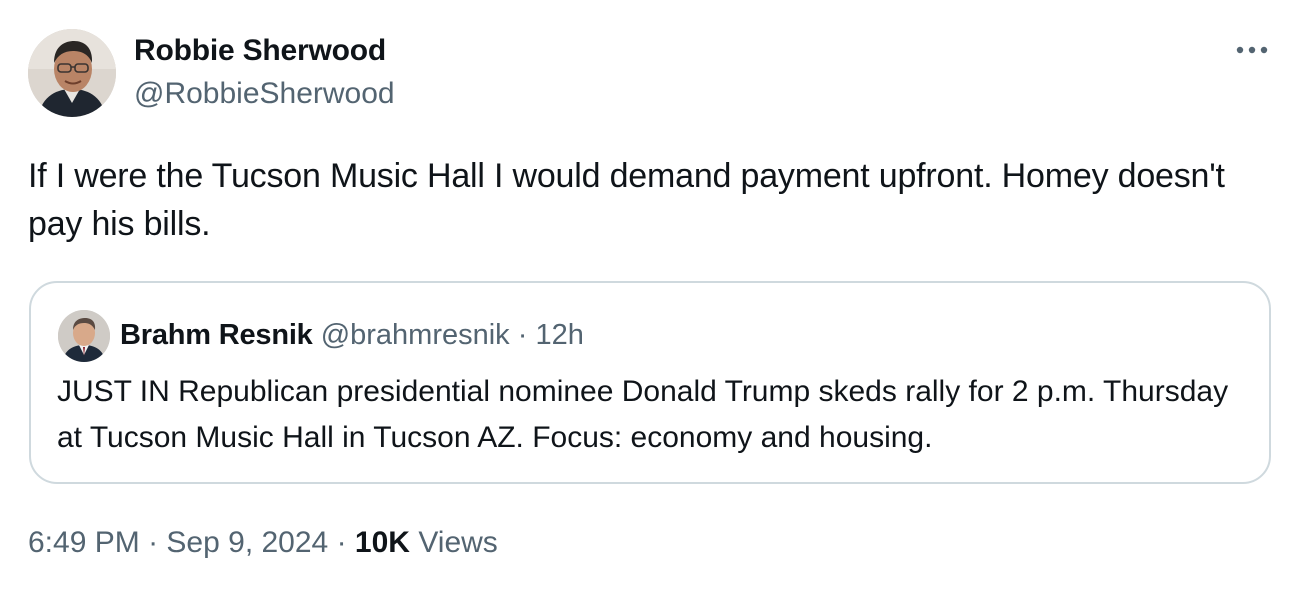 This screenshot has height=597, width=1302. I want to click on tweet-meta: 6:49 PM · Sep 9, 2024 · 10K Views, so click(263, 543).